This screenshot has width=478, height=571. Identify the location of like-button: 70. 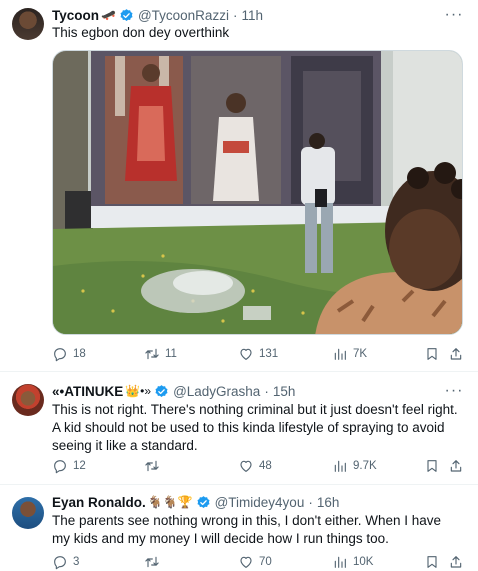
(255, 562).